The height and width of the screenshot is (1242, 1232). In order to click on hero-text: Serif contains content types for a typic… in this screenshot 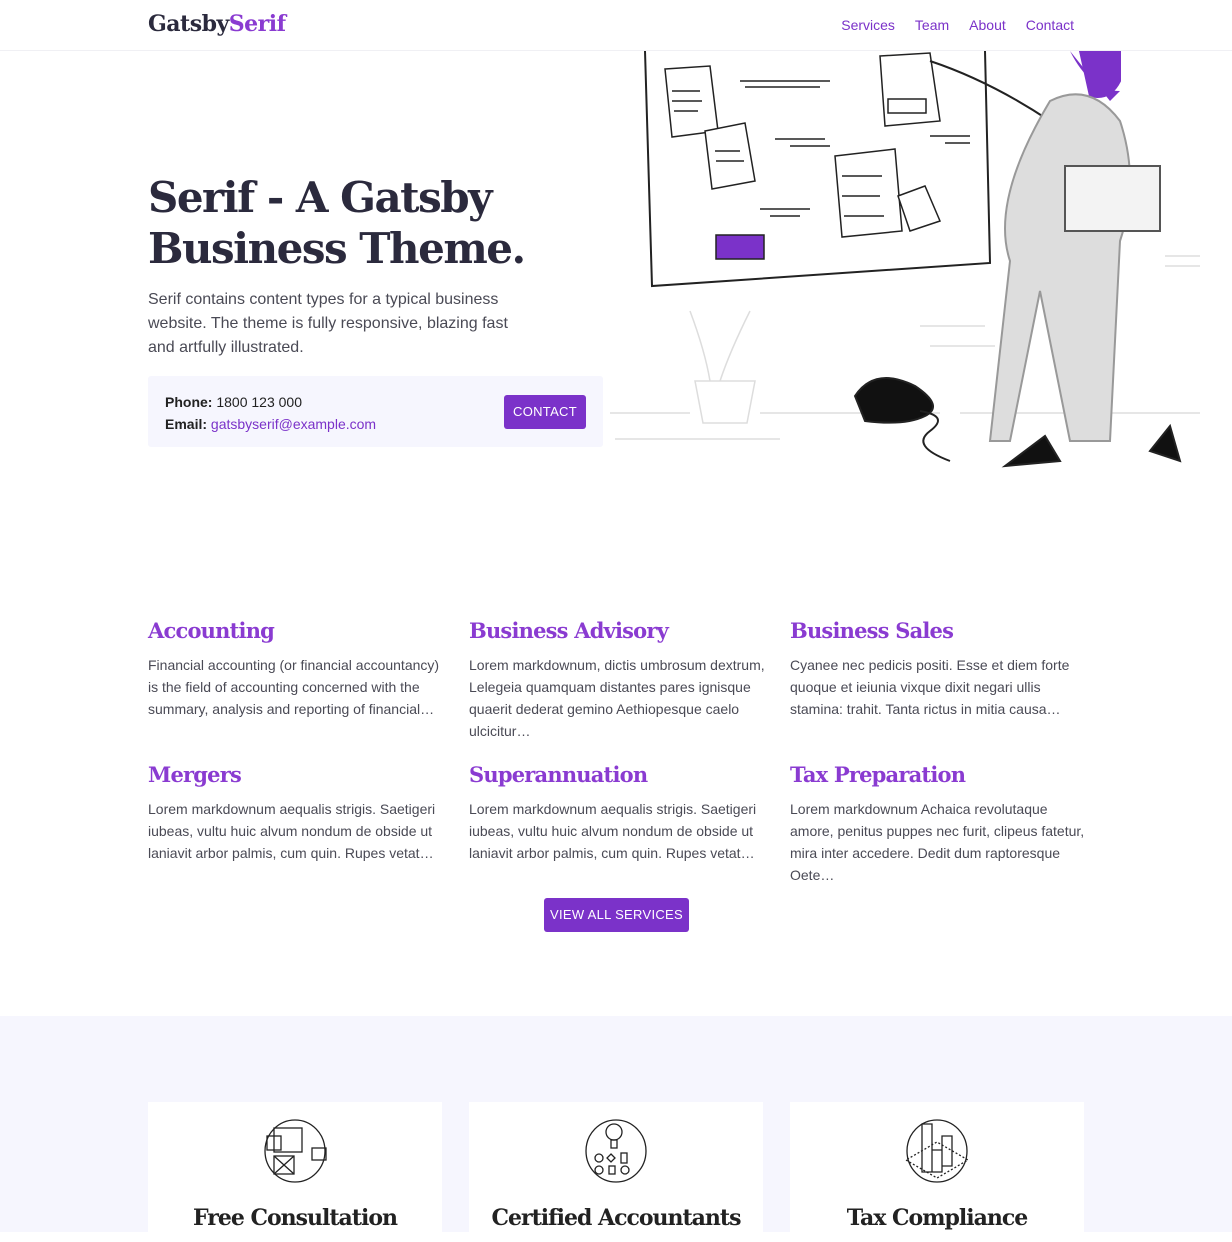, I will do `click(328, 323)`.